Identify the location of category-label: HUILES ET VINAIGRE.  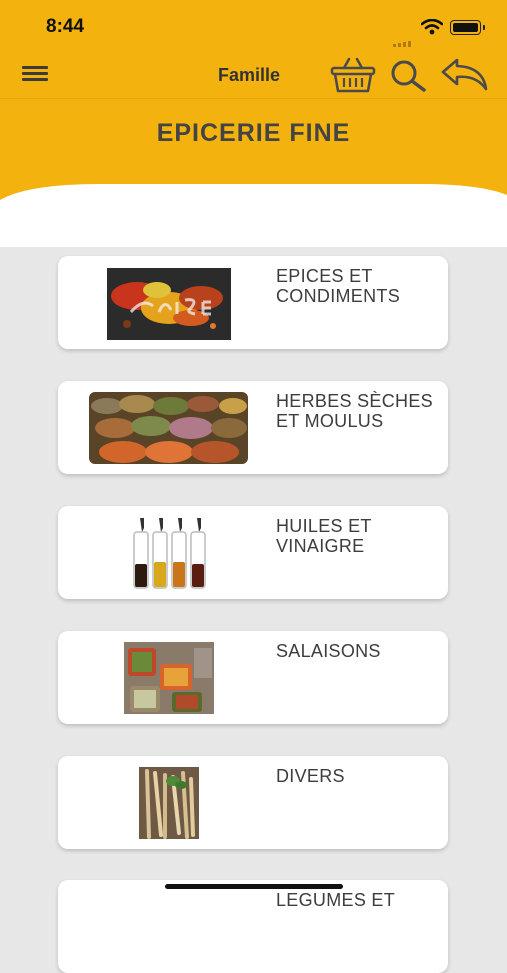
(324, 536).